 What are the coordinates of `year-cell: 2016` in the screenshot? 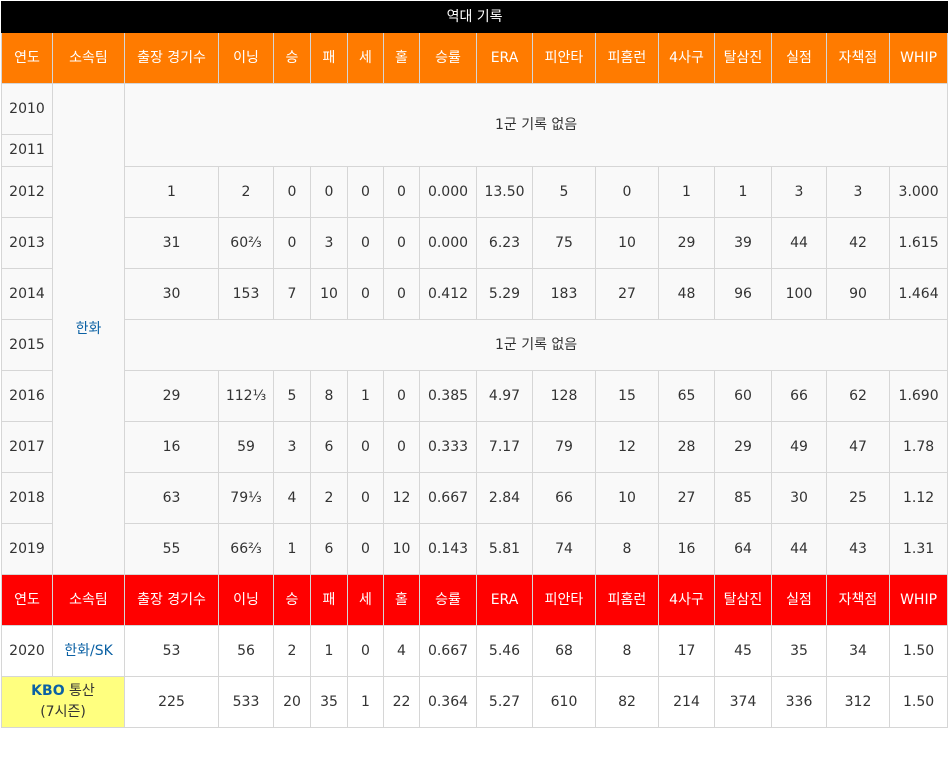 It's located at (27, 396).